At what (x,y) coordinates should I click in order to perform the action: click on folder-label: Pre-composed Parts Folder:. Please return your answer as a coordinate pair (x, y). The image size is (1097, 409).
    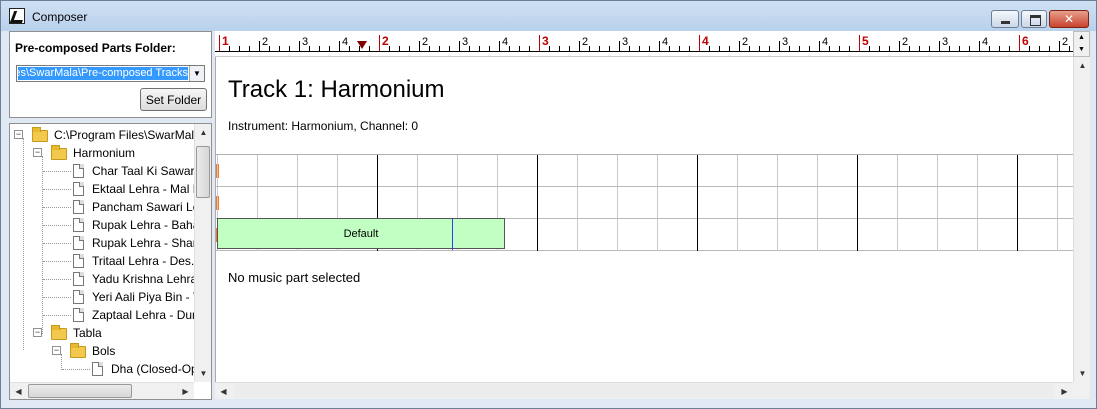
    Looking at the image, I should click on (95, 48).